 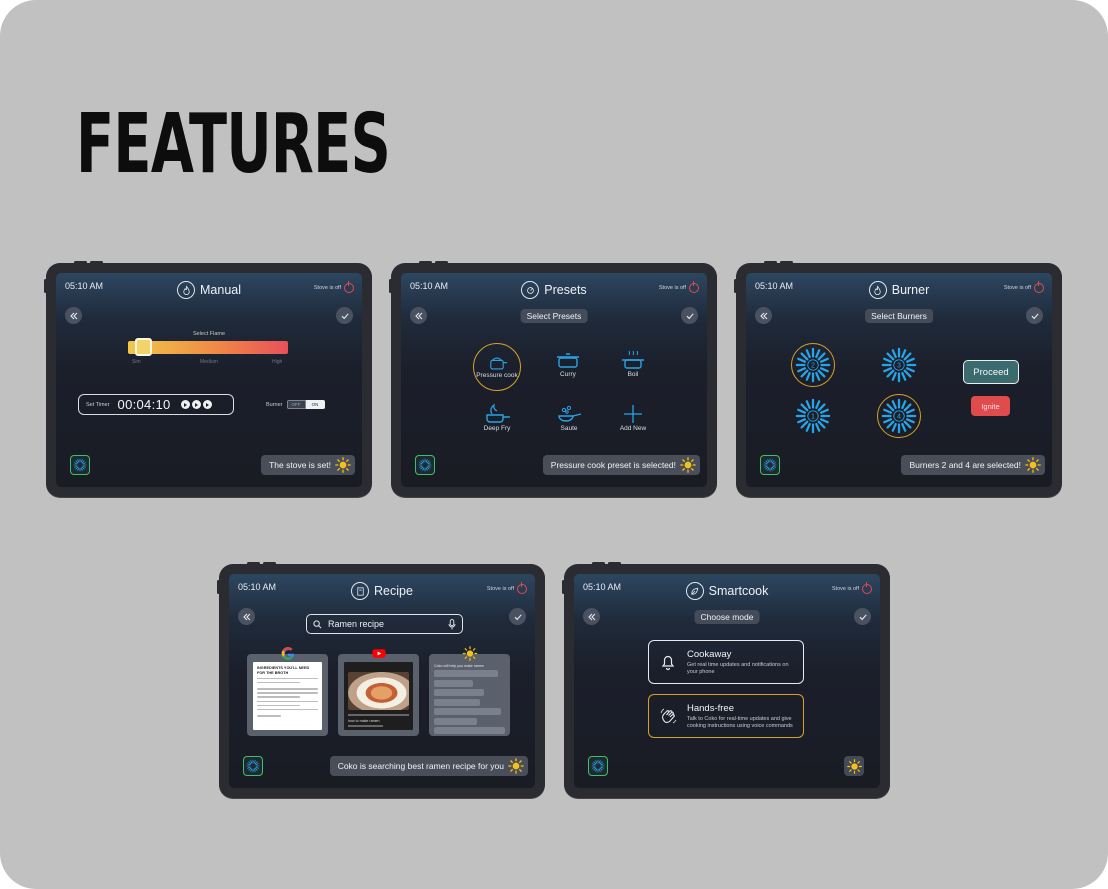 I want to click on toggle-off: OFF, so click(x=296, y=404).